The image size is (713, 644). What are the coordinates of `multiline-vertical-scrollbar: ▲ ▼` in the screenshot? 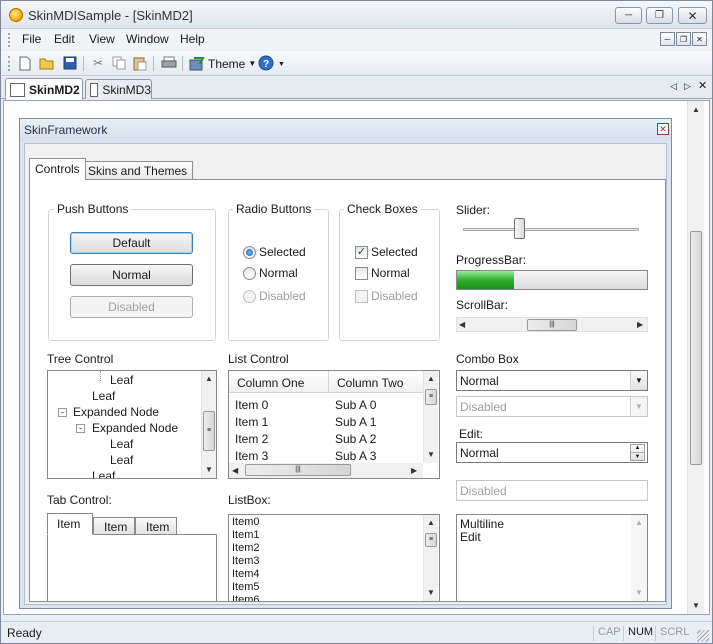 It's located at (639, 558).